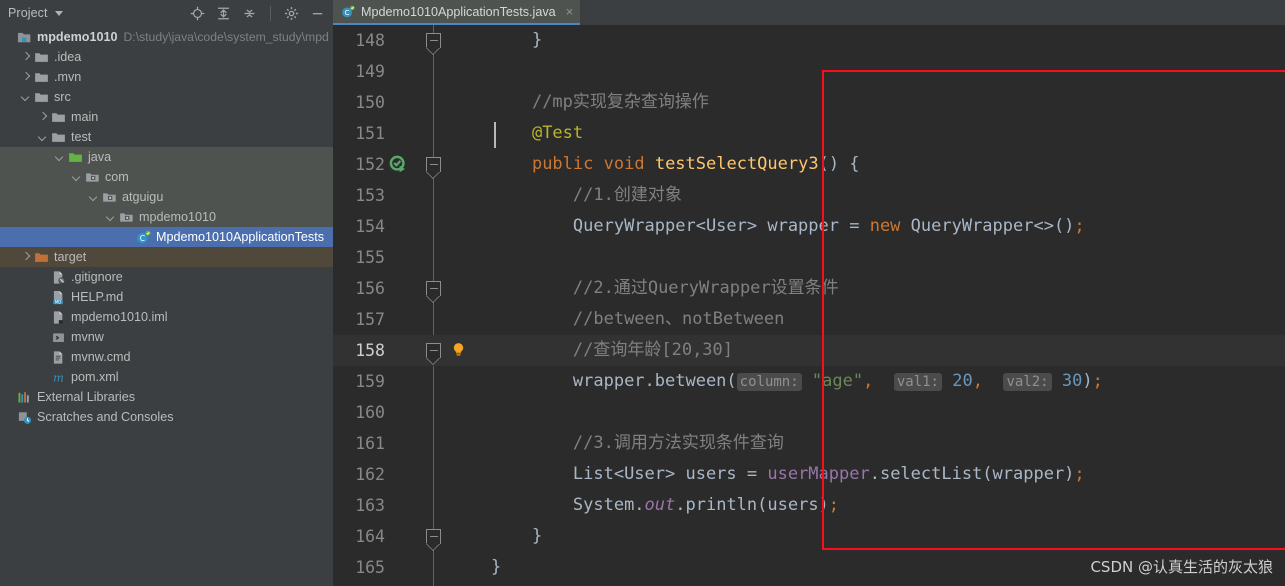 This screenshot has width=1285, height=586. What do you see at coordinates (166, 217) in the screenshot?
I see `tree-item-mpdemo1010: mpdemo1010` at bounding box center [166, 217].